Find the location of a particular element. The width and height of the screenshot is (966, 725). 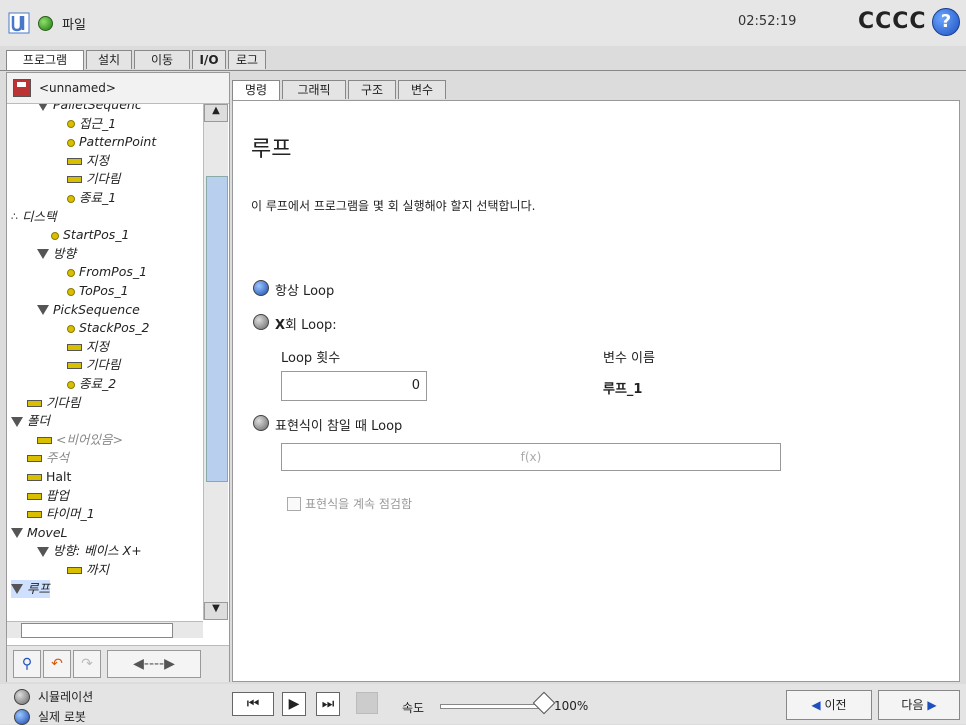

scroll-thumb is located at coordinates (217, 329).